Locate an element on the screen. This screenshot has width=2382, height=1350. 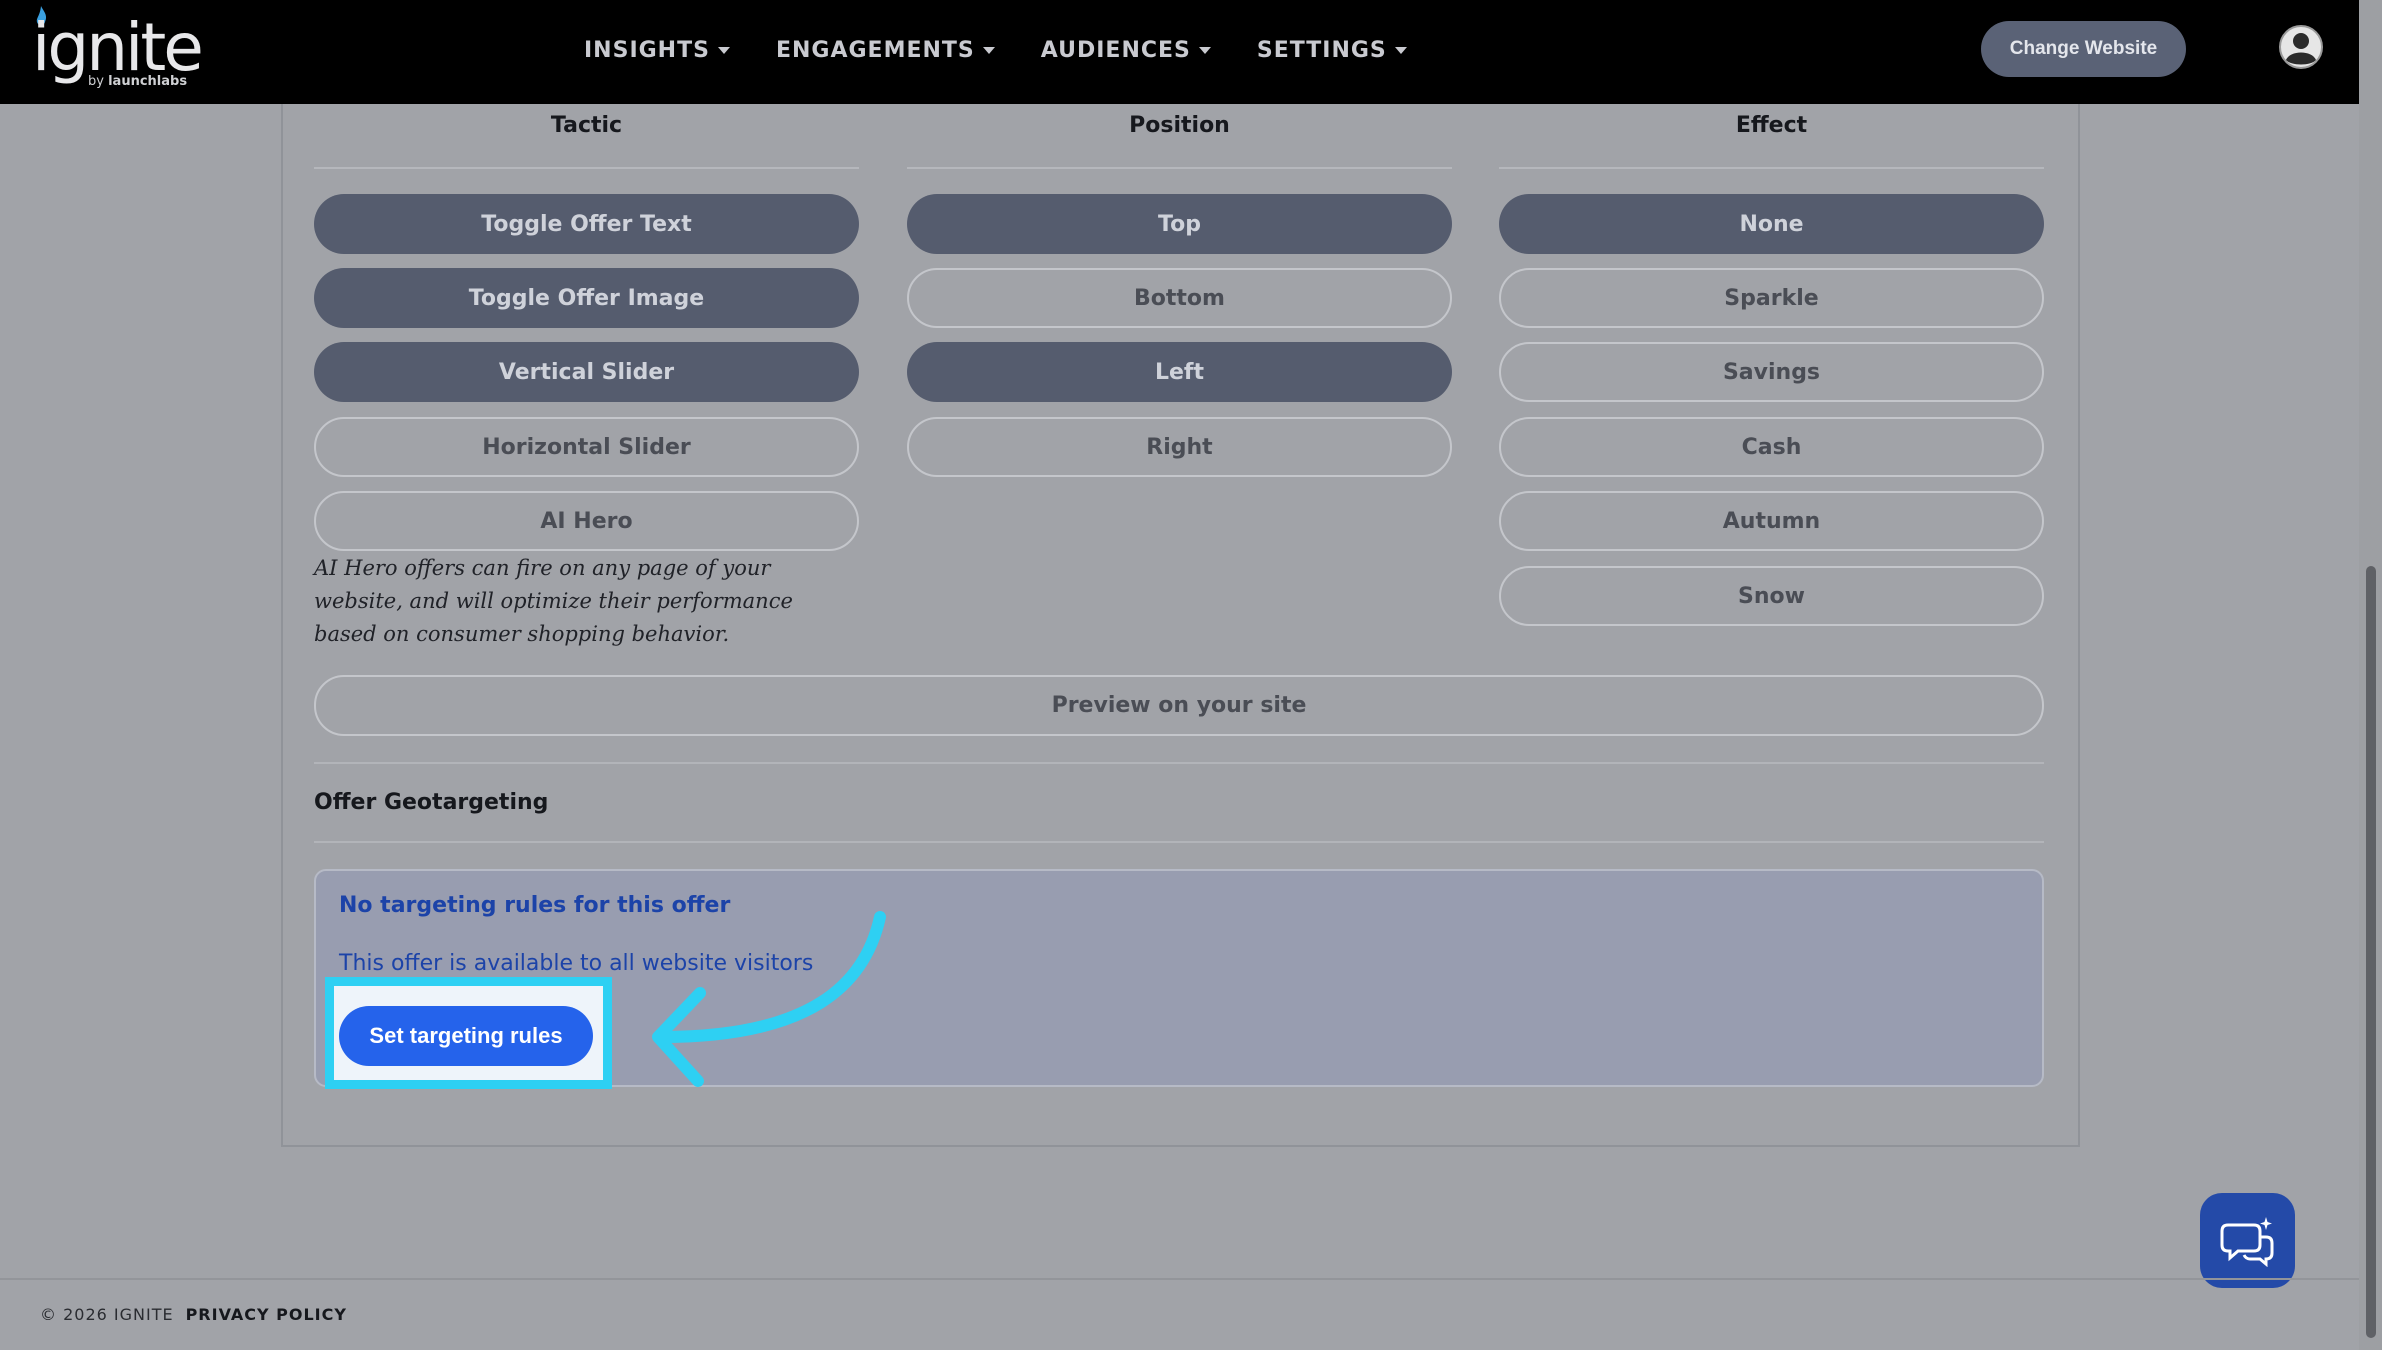
preview-on-site-button: Preview on your site is located at coordinates (1179, 705).